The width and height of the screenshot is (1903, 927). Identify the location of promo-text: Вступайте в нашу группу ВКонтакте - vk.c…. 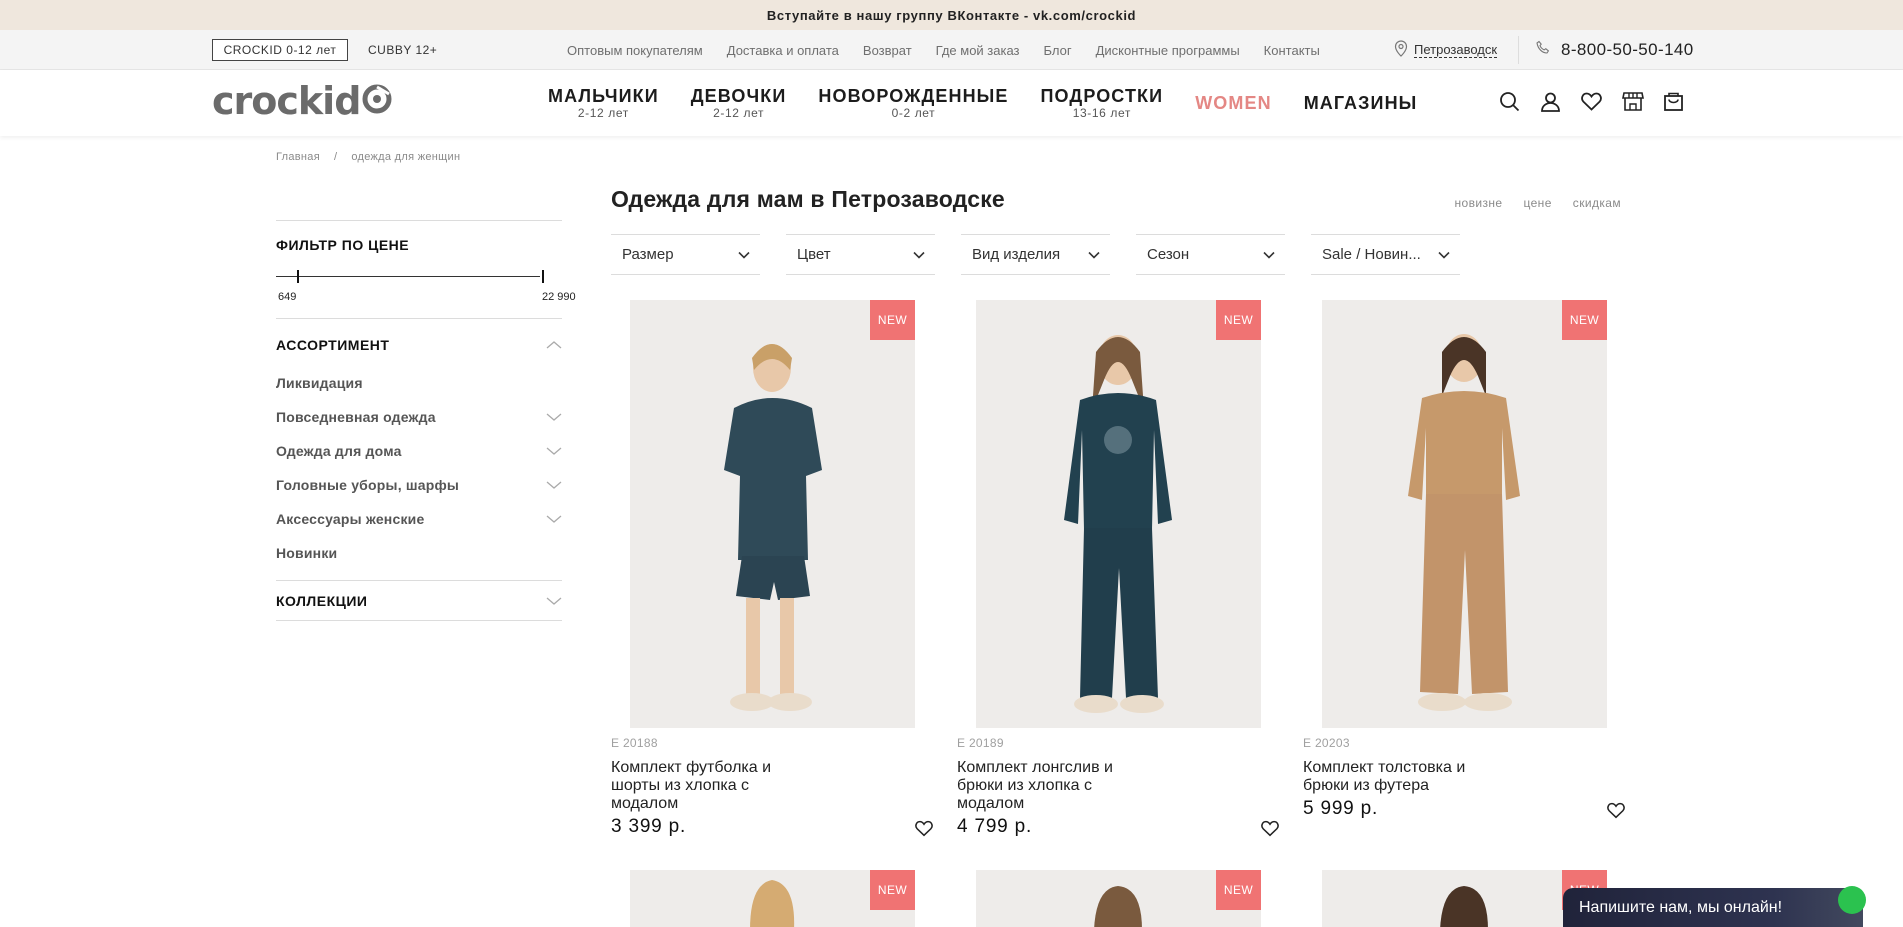
(951, 15).